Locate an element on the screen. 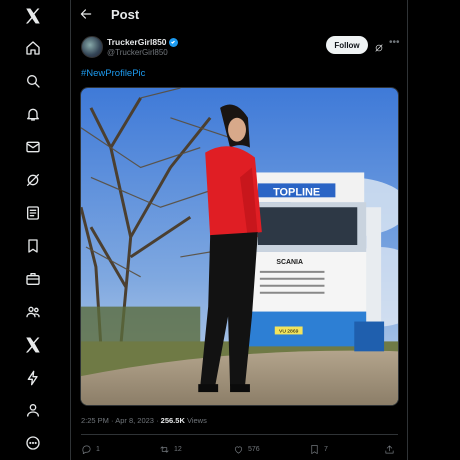 The height and width of the screenshot is (460, 460). jobs-icon is located at coordinates (33, 279).